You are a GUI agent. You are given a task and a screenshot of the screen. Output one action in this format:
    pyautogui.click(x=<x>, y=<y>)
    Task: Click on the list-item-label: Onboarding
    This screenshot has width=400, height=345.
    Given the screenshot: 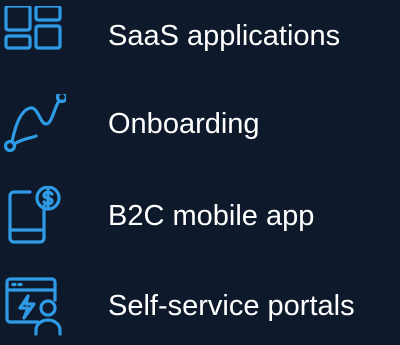 What is the action you would take?
    pyautogui.click(x=184, y=124)
    